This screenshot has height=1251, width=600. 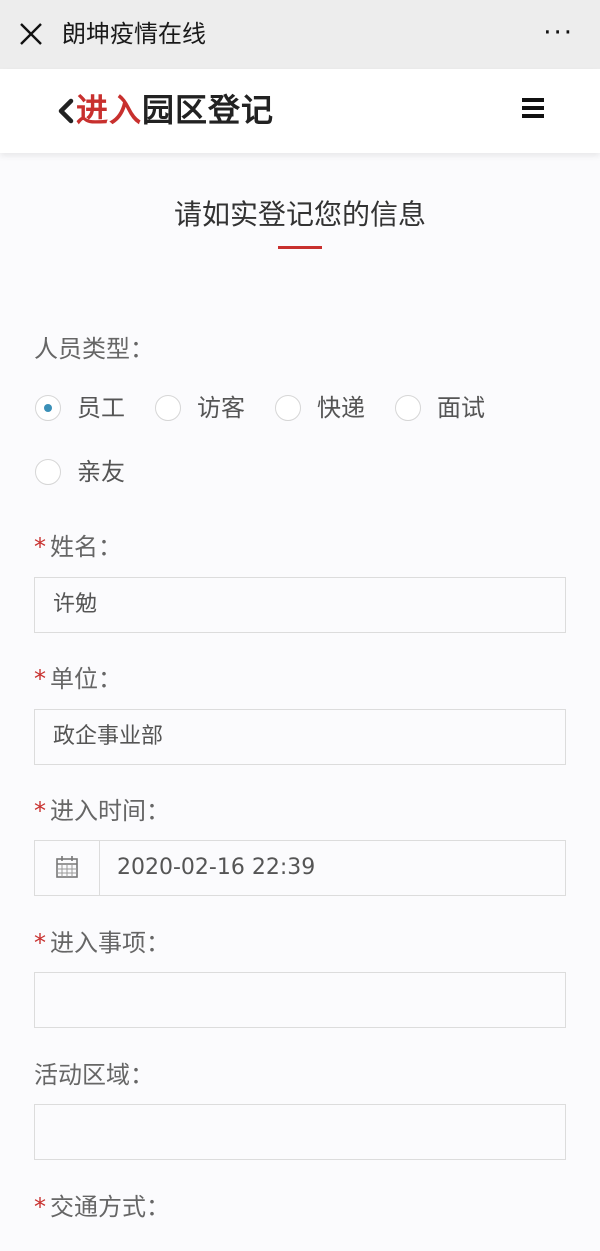 I want to click on entry-matter-label-text: 进入事项：, so click(x=110, y=943).